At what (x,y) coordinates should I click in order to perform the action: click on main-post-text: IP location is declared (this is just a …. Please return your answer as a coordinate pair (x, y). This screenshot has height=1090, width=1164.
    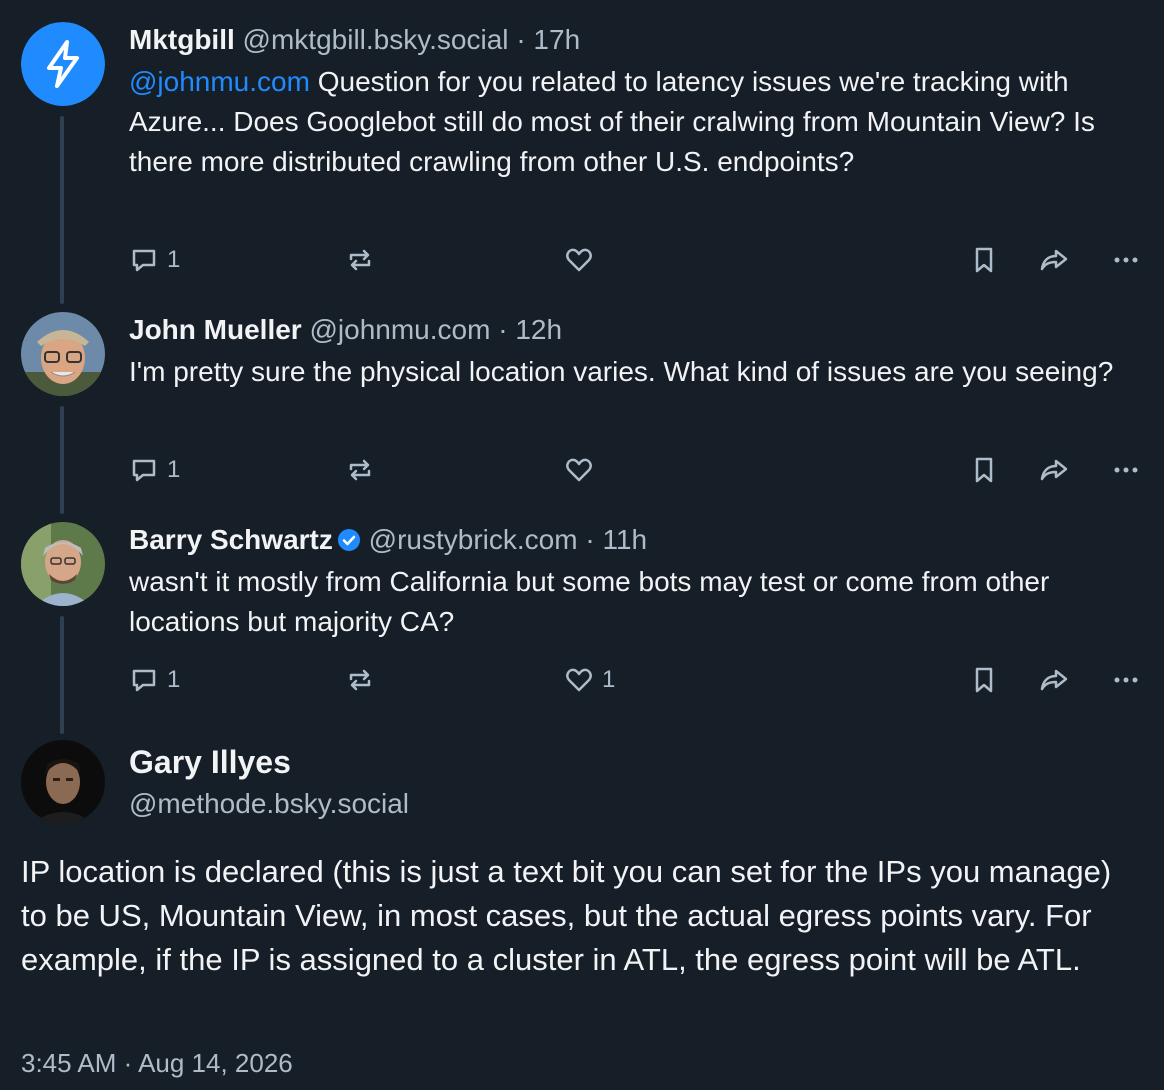
    Looking at the image, I should click on (566, 915).